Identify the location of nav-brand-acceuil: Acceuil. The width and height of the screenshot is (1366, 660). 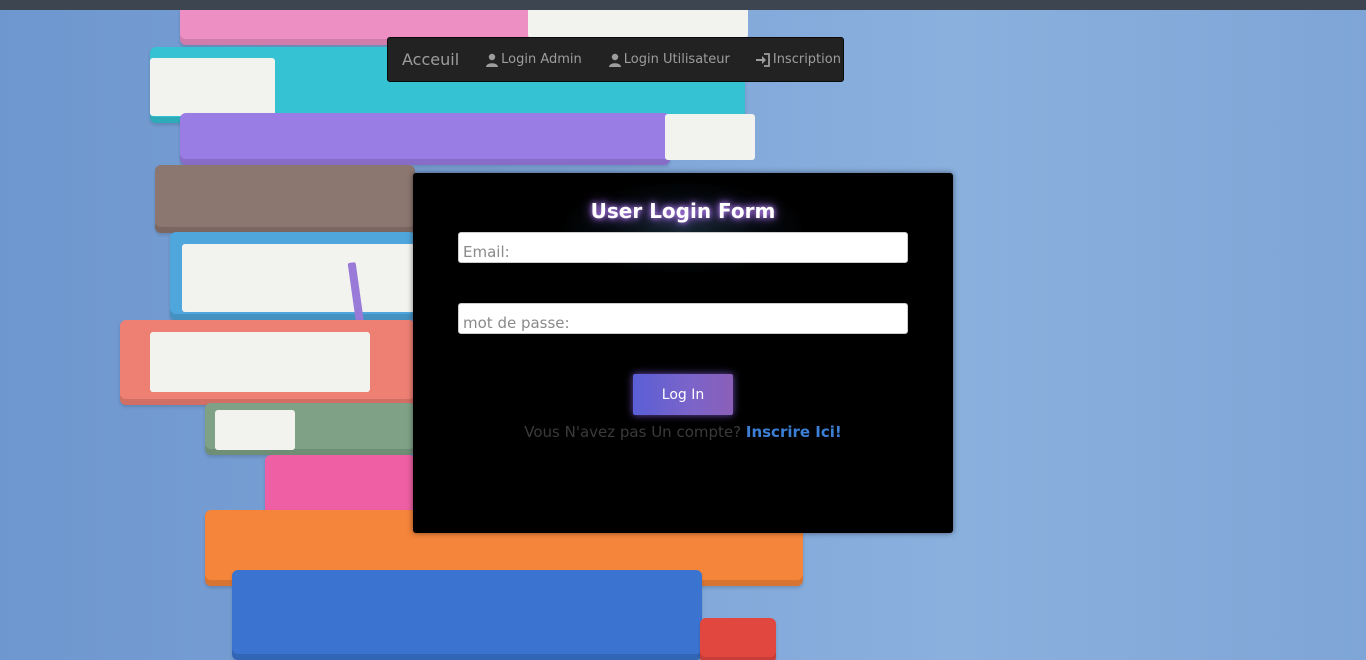
(430, 59).